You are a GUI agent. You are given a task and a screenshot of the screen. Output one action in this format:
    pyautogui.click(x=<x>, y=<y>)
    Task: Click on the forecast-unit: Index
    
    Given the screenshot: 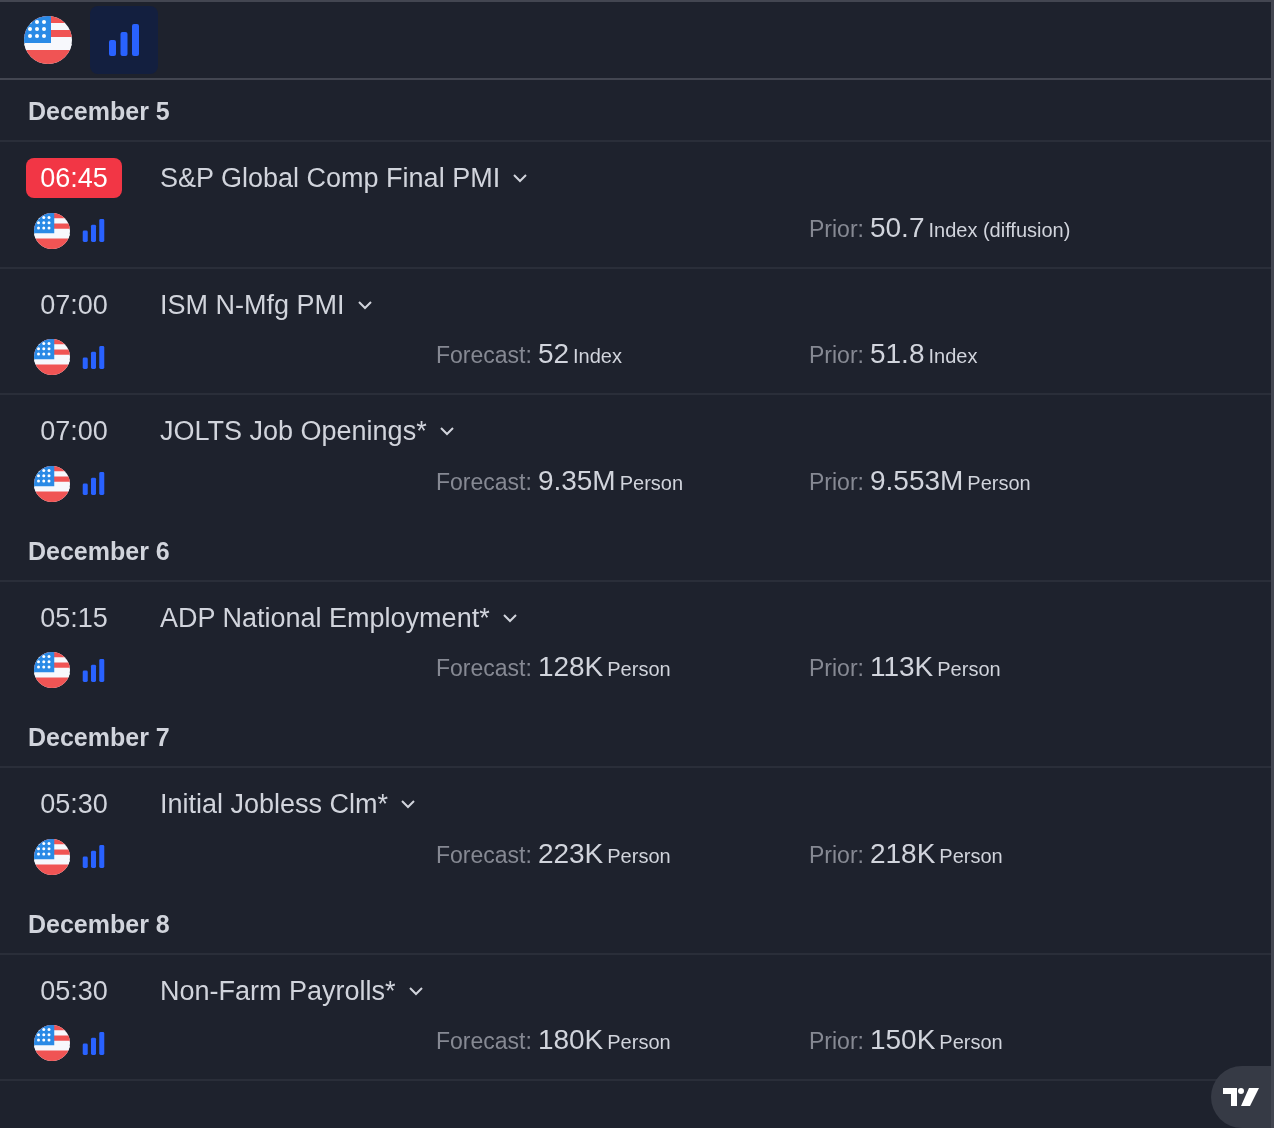 What is the action you would take?
    pyautogui.click(x=597, y=356)
    